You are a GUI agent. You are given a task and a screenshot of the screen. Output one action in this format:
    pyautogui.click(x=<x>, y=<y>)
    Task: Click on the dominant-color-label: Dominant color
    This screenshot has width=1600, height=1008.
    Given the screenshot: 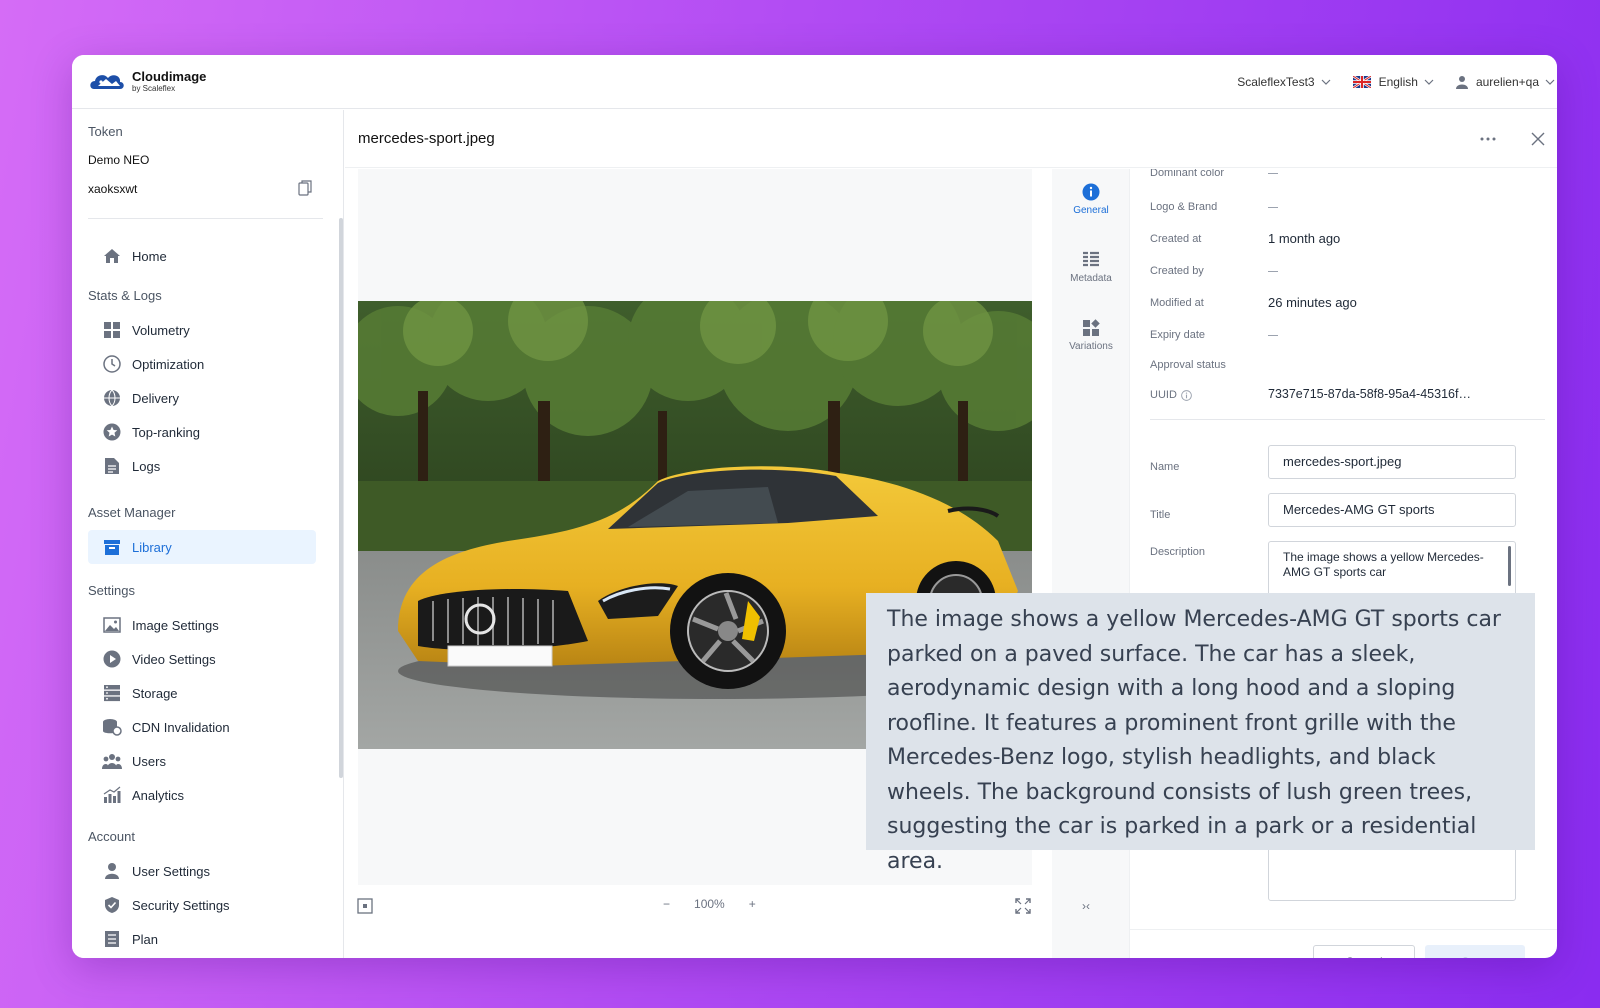 What is the action you would take?
    pyautogui.click(x=1187, y=174)
    